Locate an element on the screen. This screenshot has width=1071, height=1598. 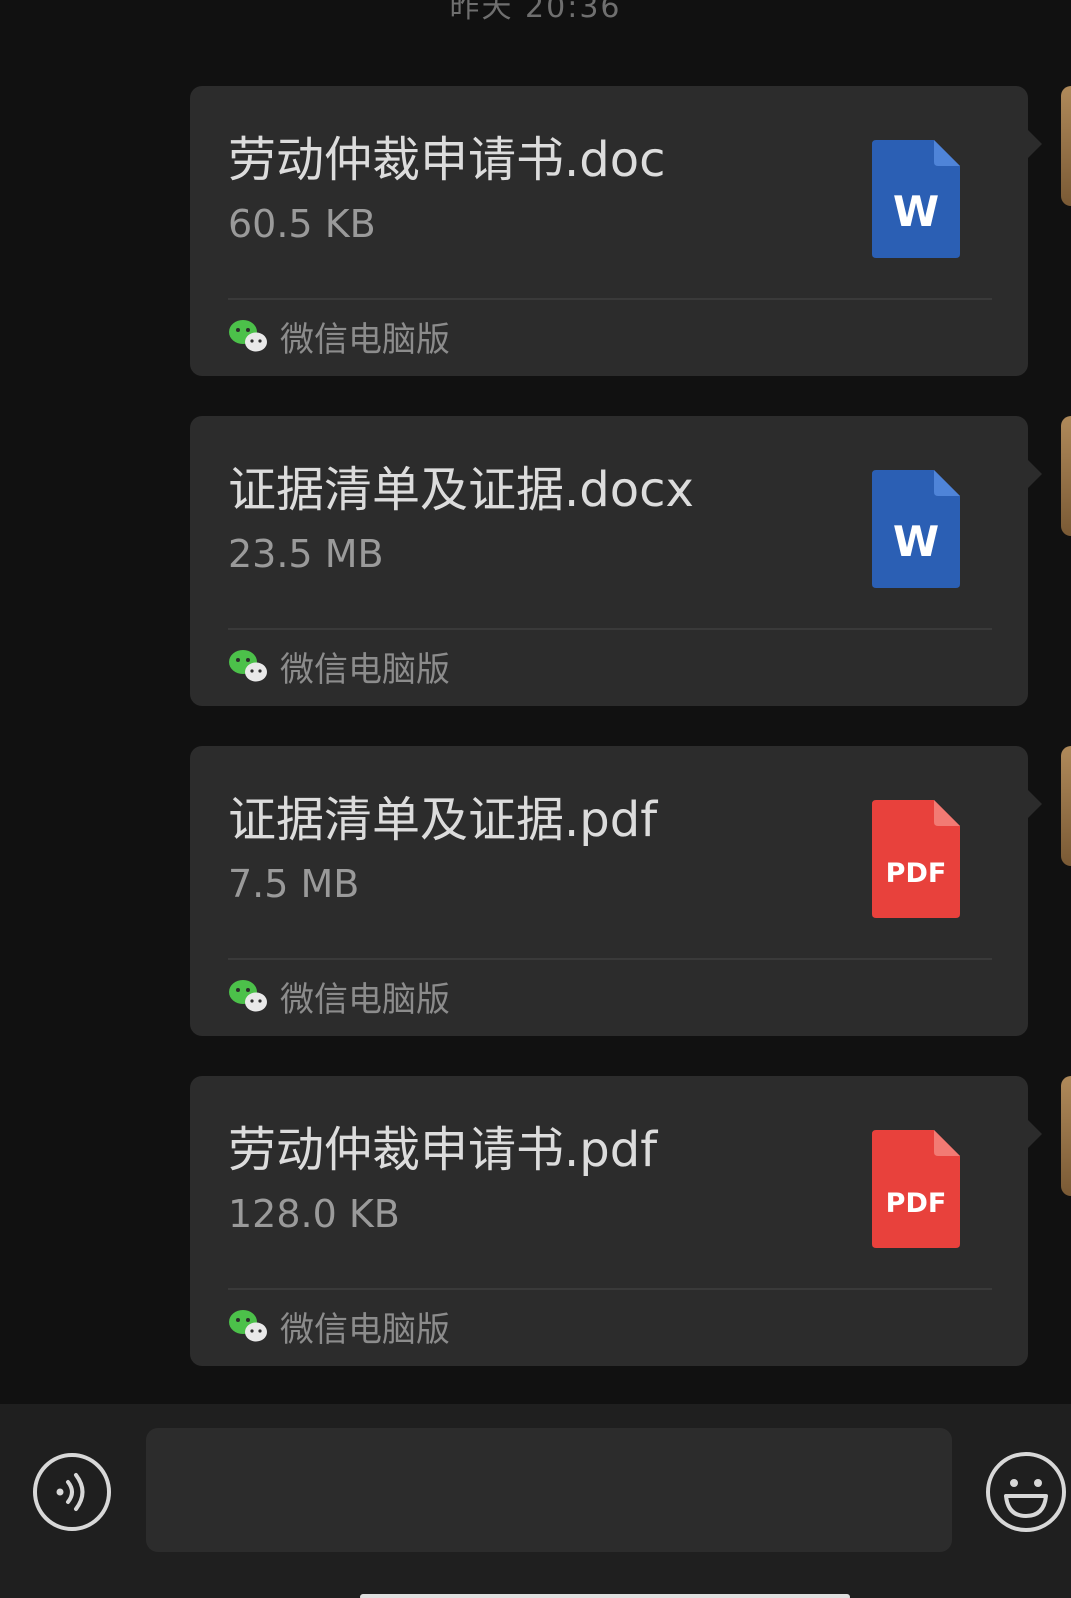
file-name: 证据清单及证据.pdf is located at coordinates (443, 820).